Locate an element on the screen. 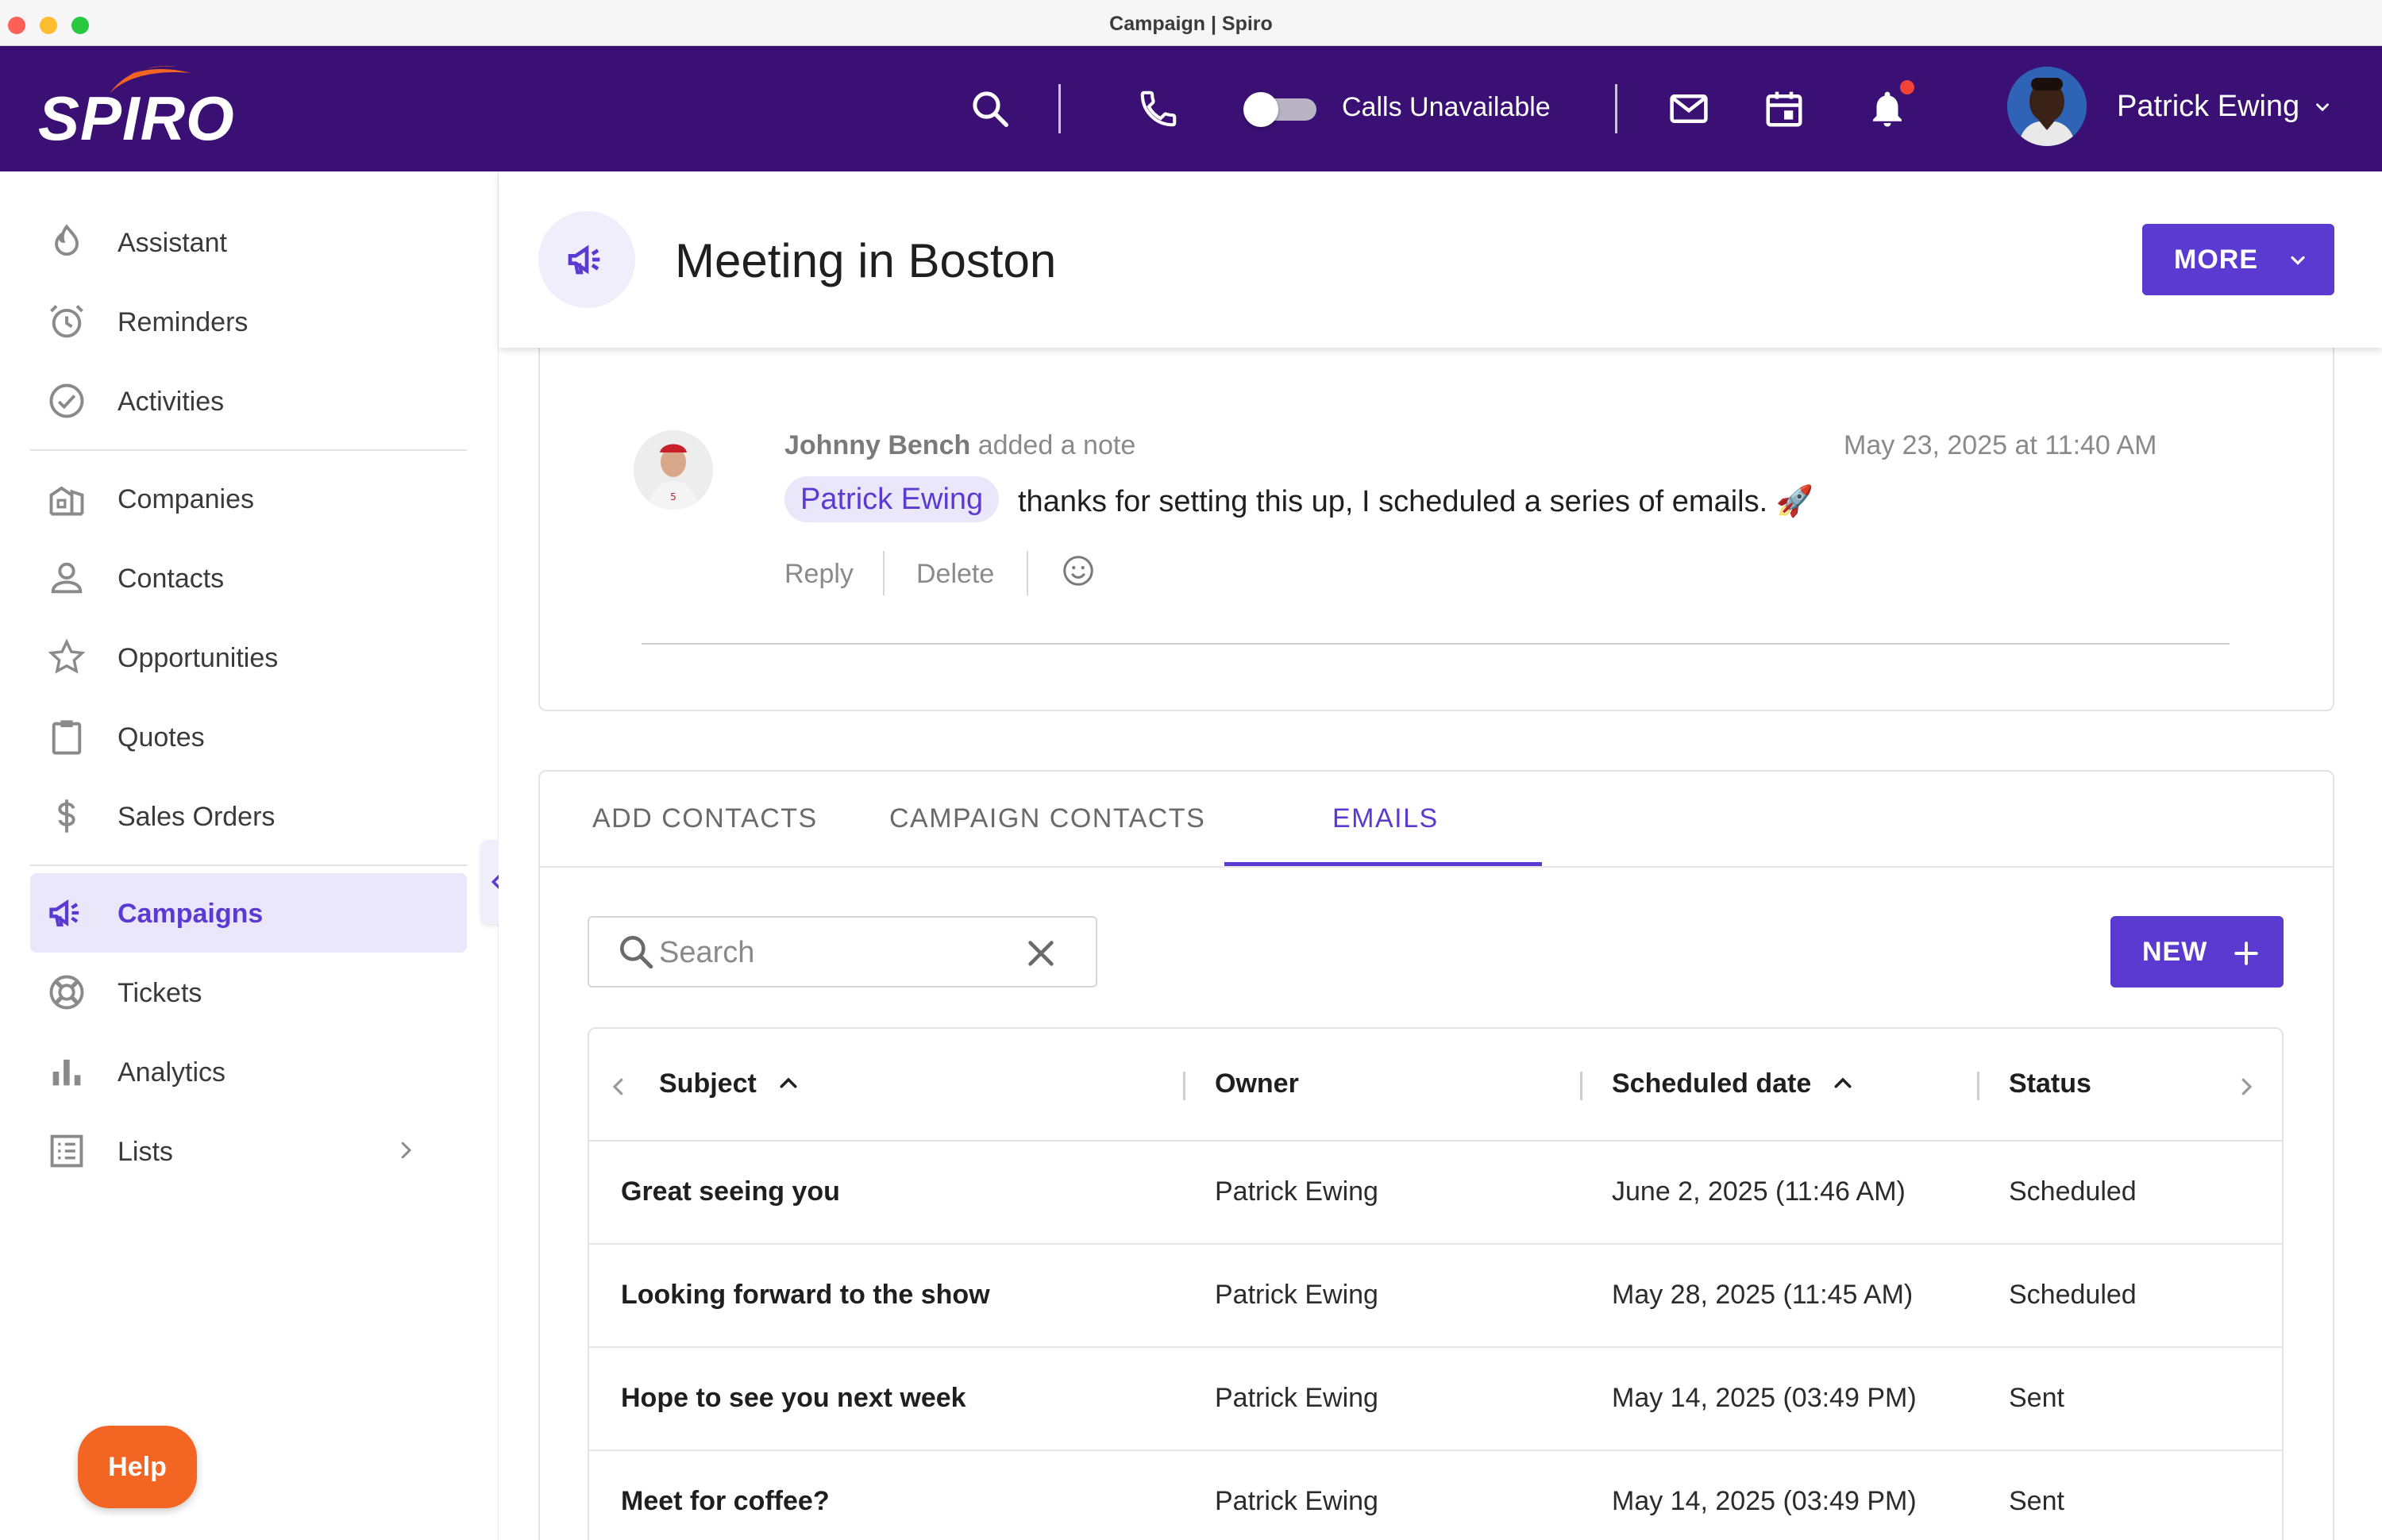 The width and height of the screenshot is (2382, 1540). sidebar-item-label: Sales Orders is located at coordinates (197, 817).